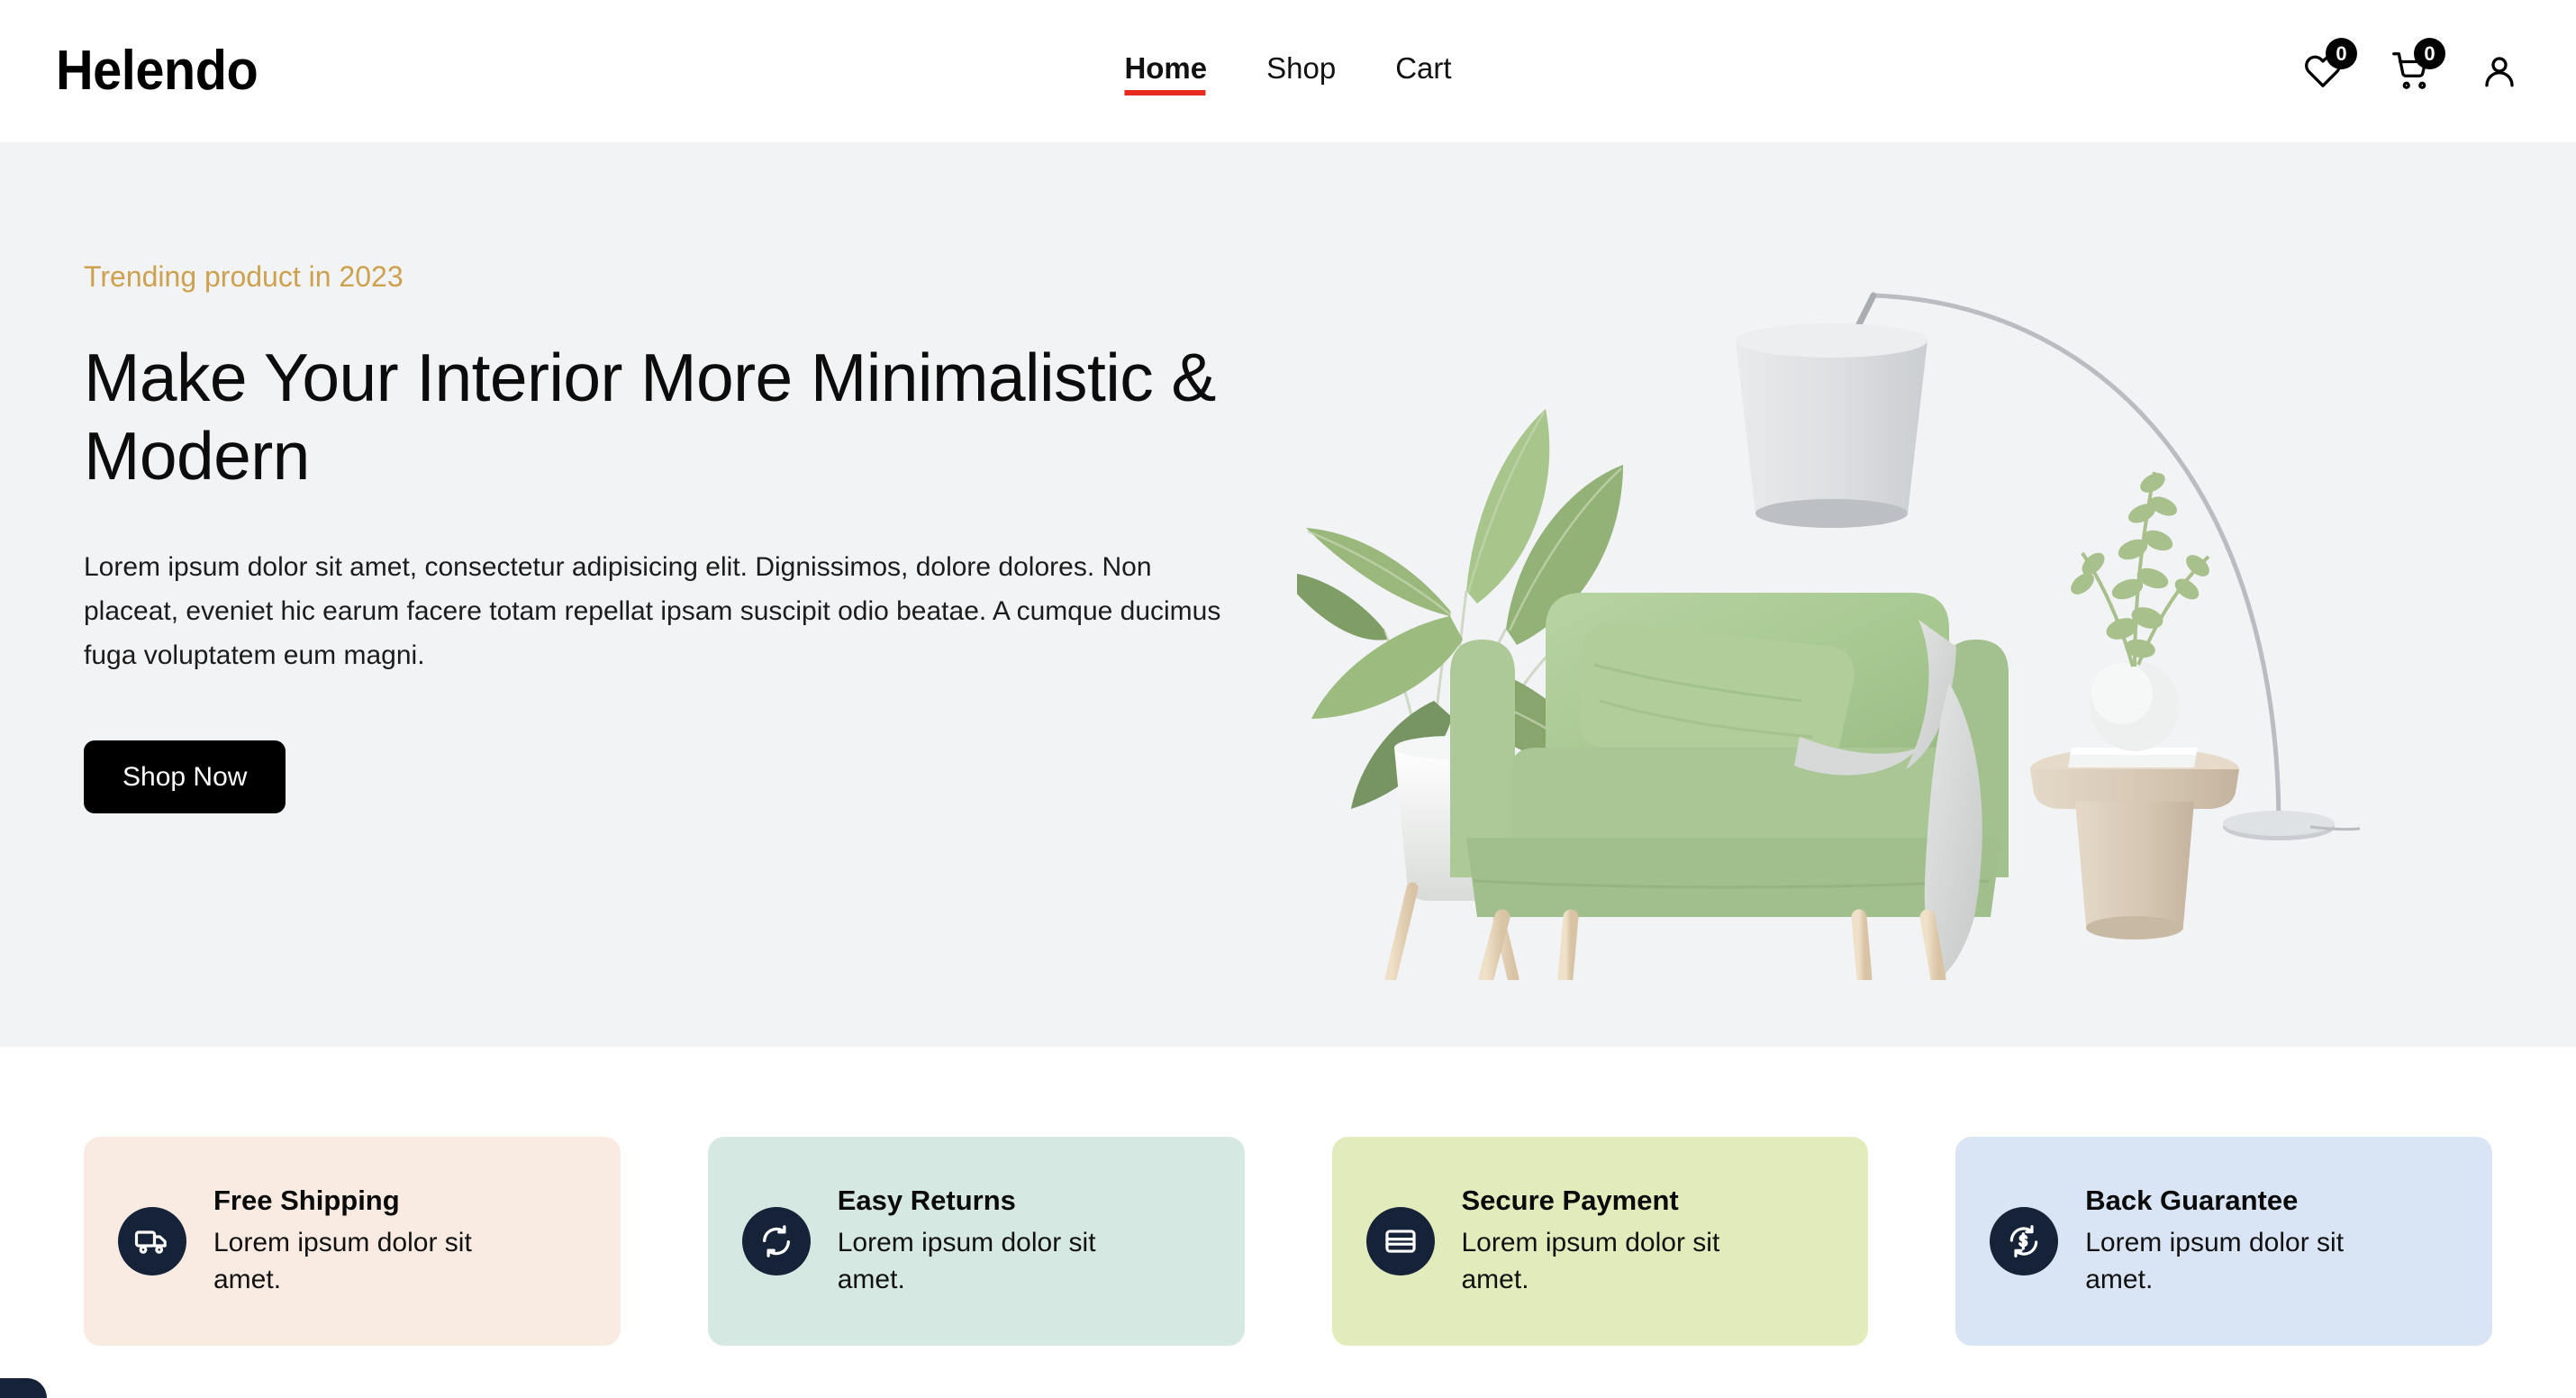 The image size is (2576, 1398). Describe the element at coordinates (1400, 1241) in the screenshot. I see `credit-card-icon` at that location.